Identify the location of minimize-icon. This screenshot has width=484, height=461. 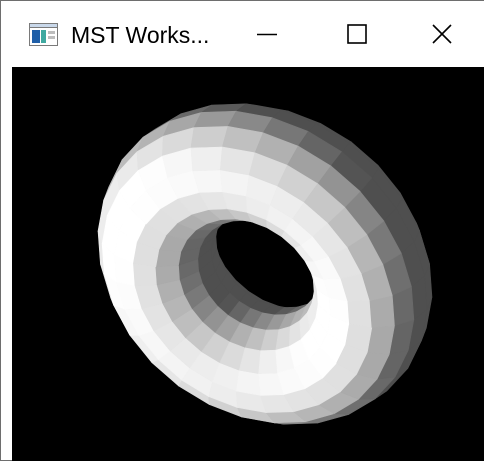
(267, 34).